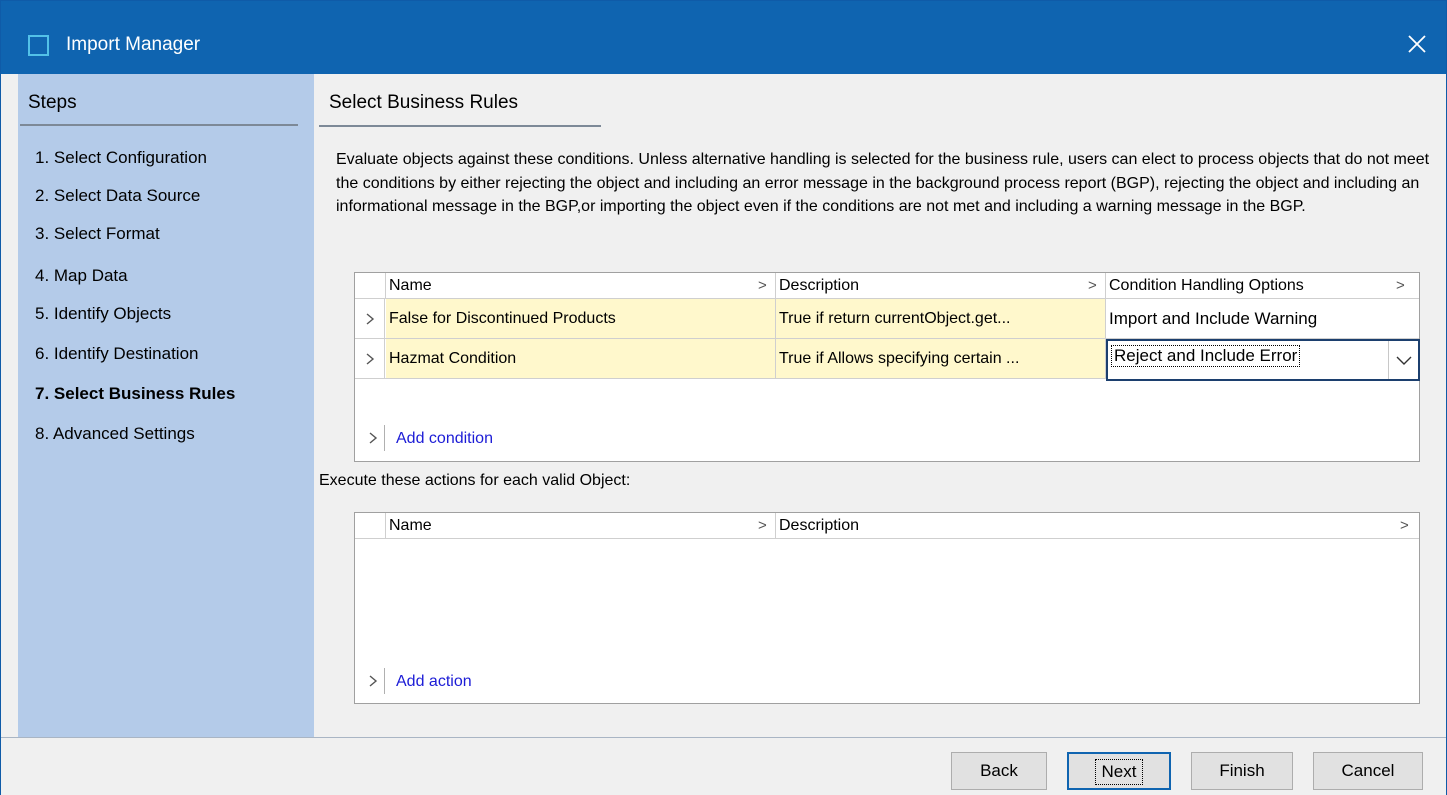  Describe the element at coordinates (999, 771) in the screenshot. I see `back-button: Back` at that location.